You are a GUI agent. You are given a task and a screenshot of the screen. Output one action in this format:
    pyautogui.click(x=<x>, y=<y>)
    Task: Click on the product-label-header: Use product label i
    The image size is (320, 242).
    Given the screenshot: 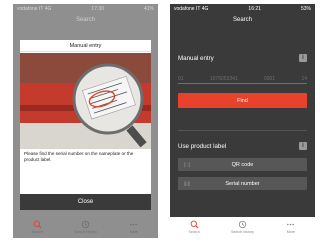 What is the action you would take?
    pyautogui.click(x=242, y=146)
    